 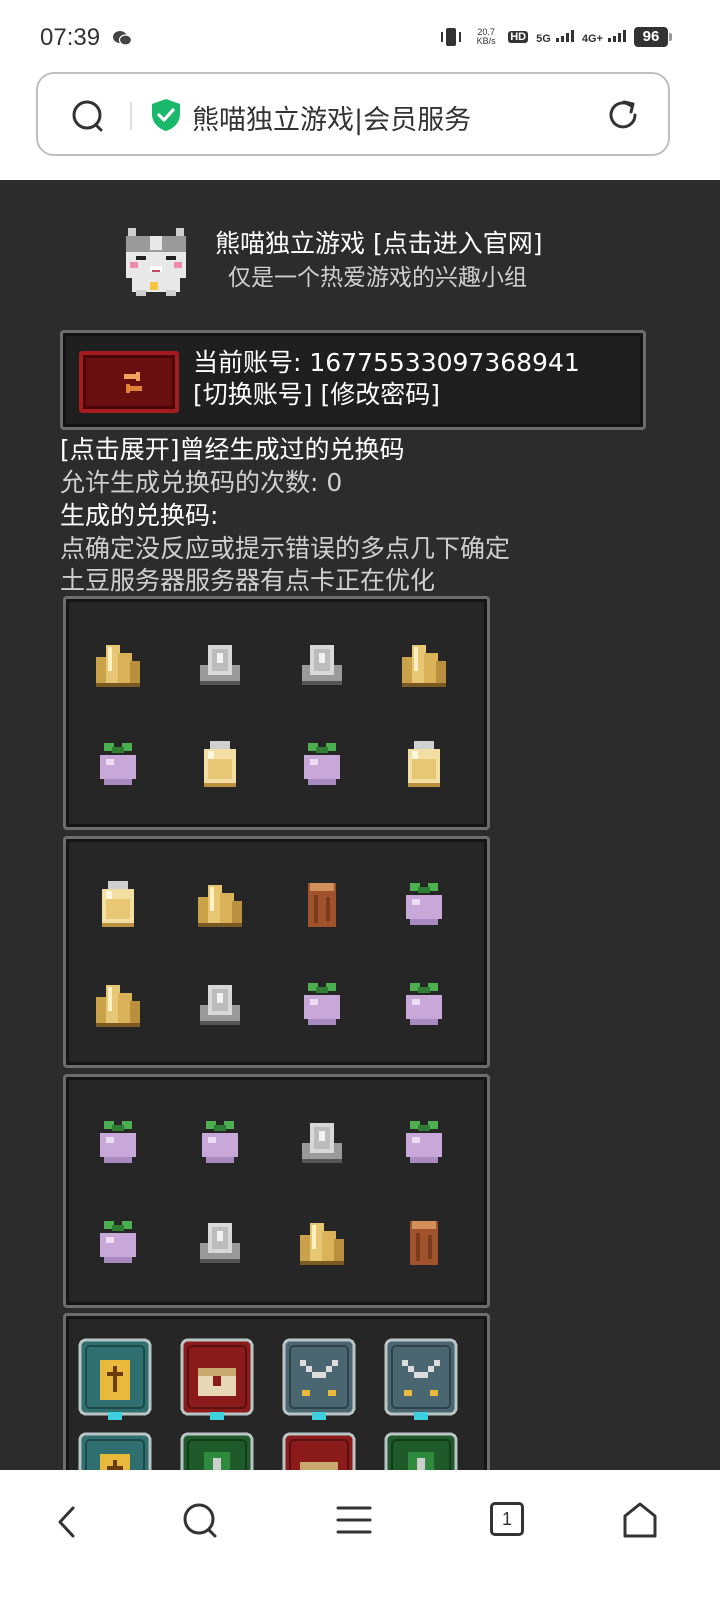 What do you see at coordinates (377, 278) in the screenshot?
I see `site-subtitle: 仅是一个热爱游戏的兴趣小组` at bounding box center [377, 278].